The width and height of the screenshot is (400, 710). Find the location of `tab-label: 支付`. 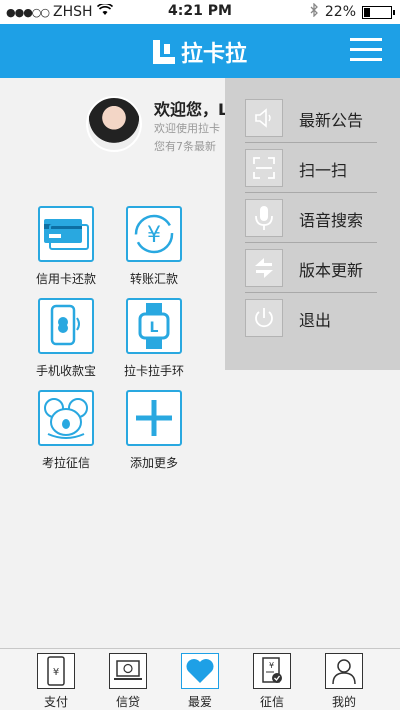

tab-label: 支付 is located at coordinates (55, 702).